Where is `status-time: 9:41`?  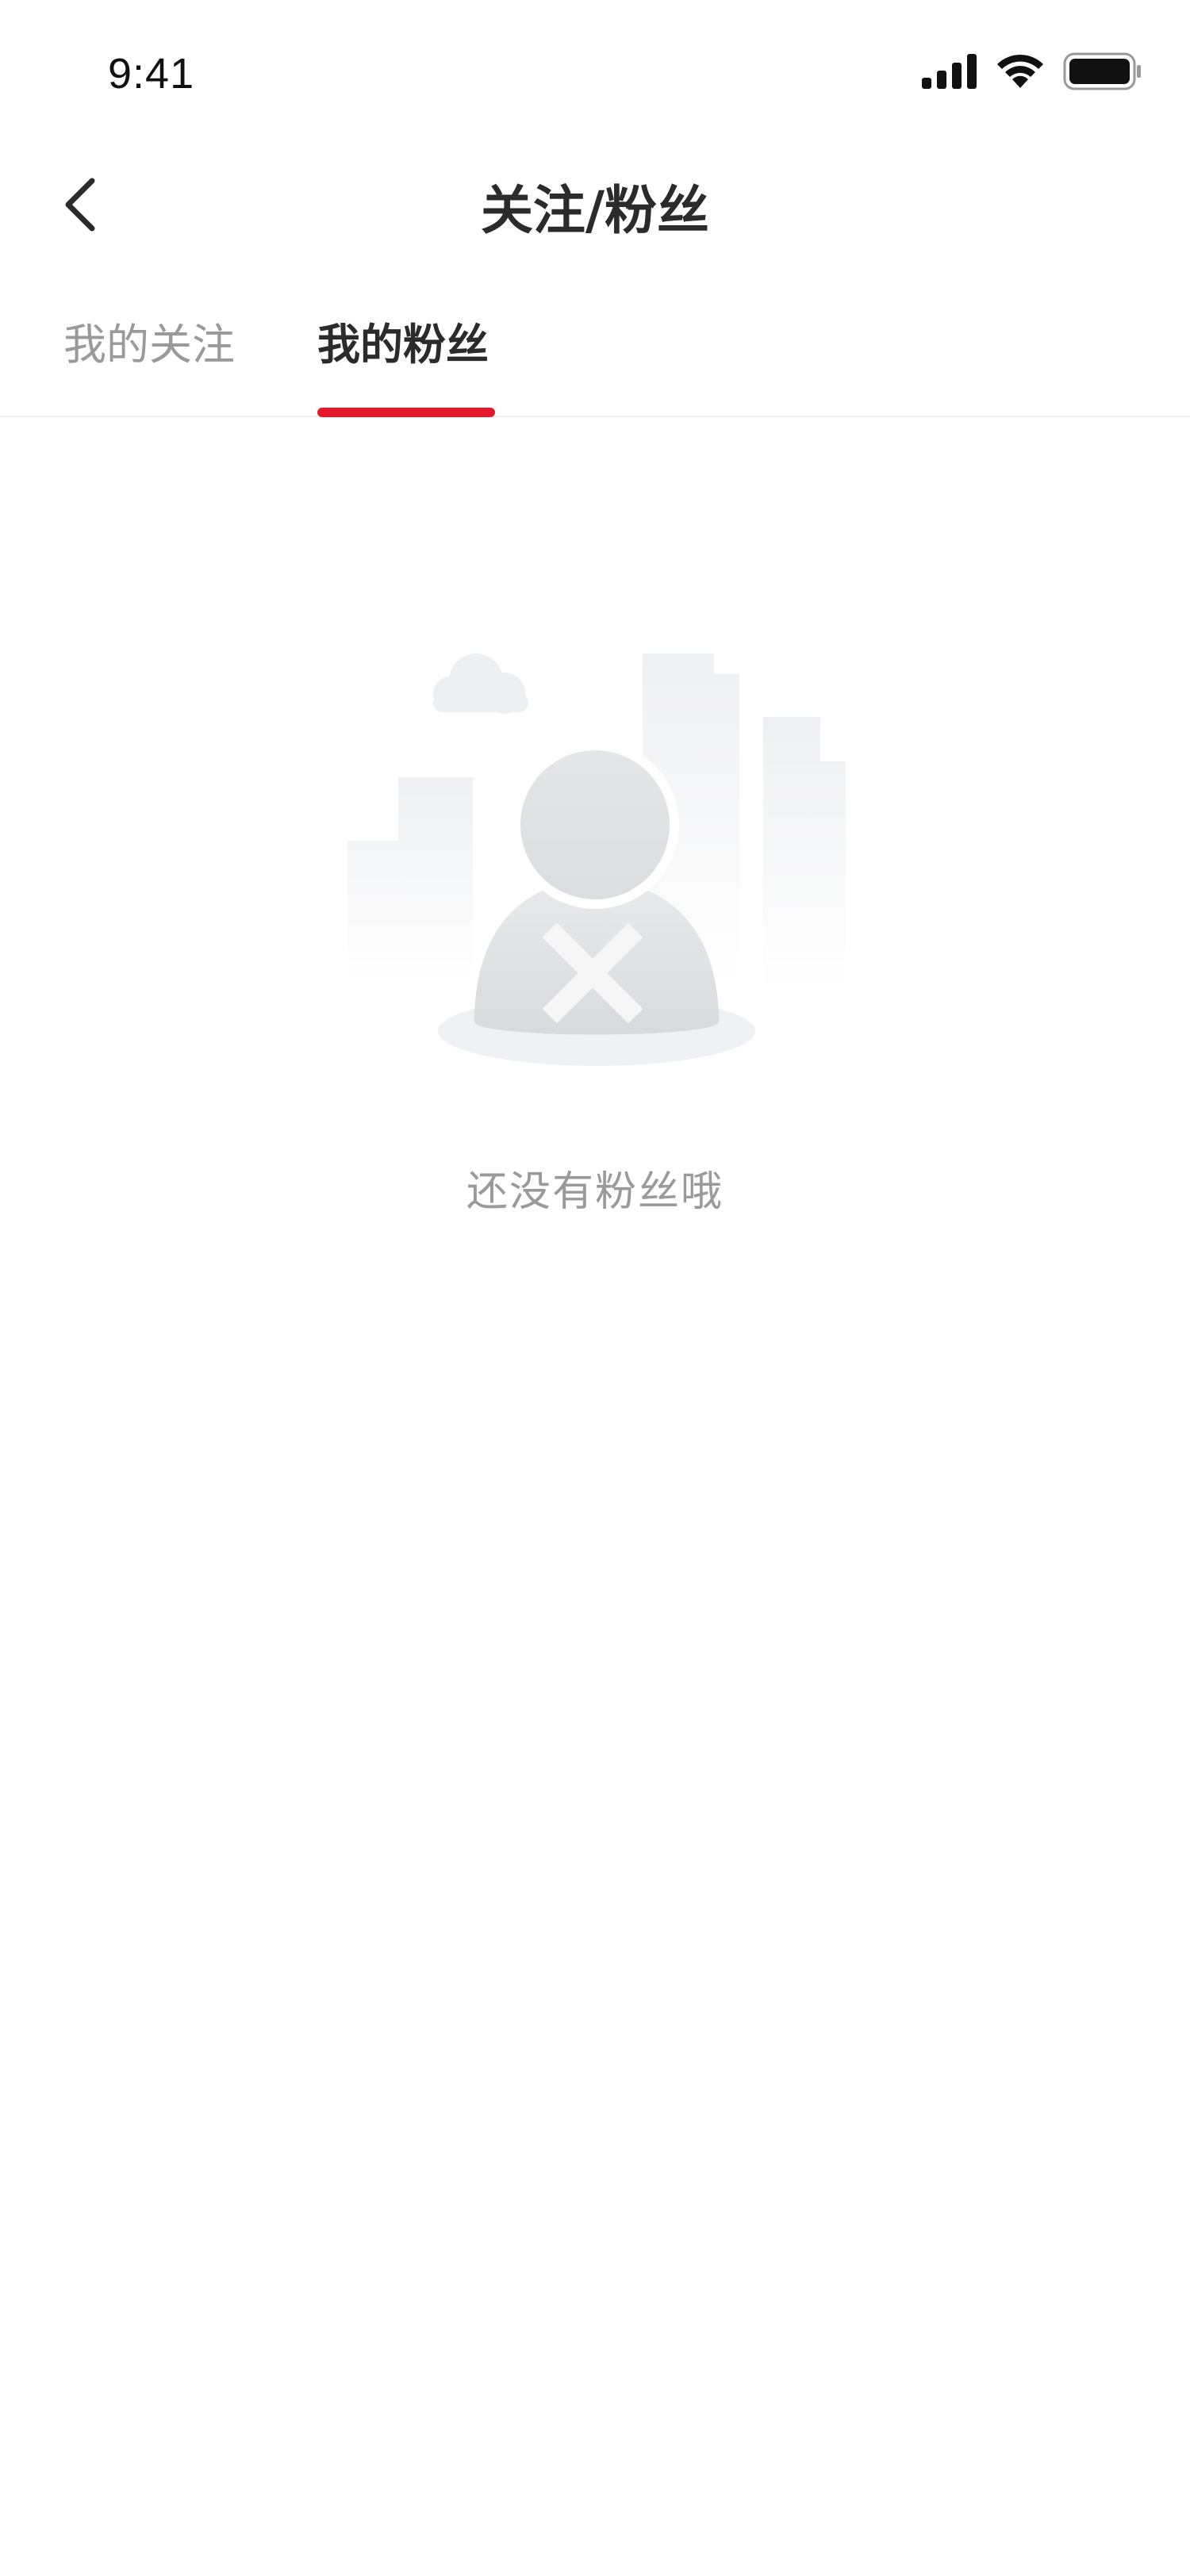 status-time: 9:41 is located at coordinates (151, 74).